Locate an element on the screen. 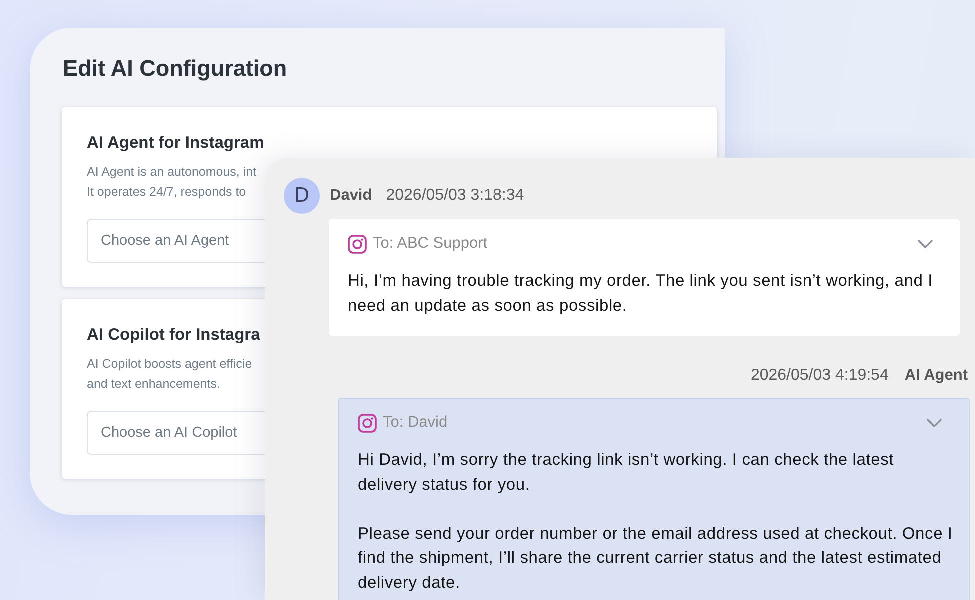 This screenshot has height=600, width=975. avatar: D is located at coordinates (302, 196).